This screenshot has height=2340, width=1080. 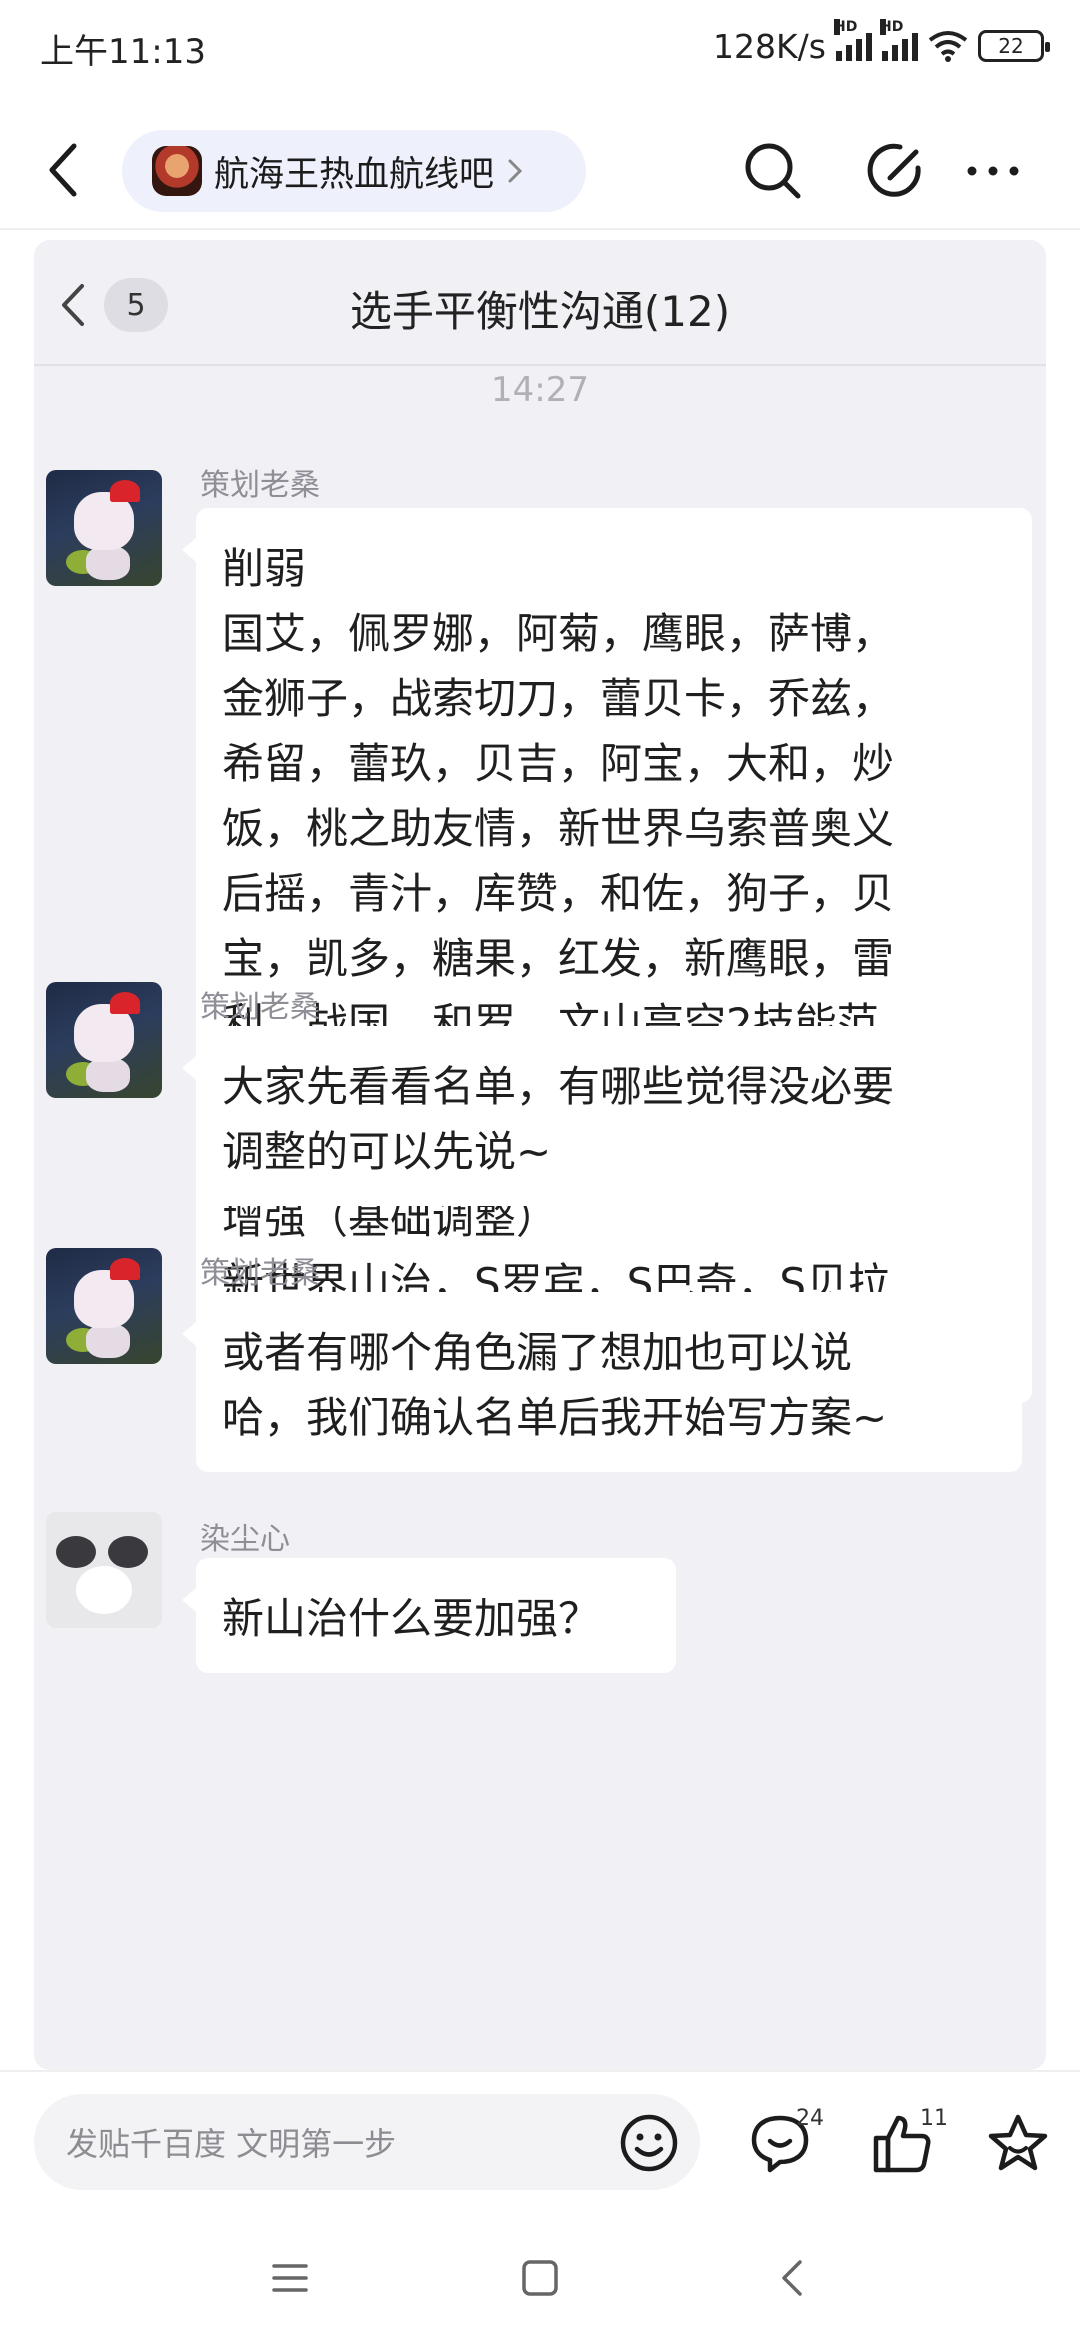 What do you see at coordinates (540, 311) in the screenshot?
I see `chat-title: 选手平衡性沟通(12)` at bounding box center [540, 311].